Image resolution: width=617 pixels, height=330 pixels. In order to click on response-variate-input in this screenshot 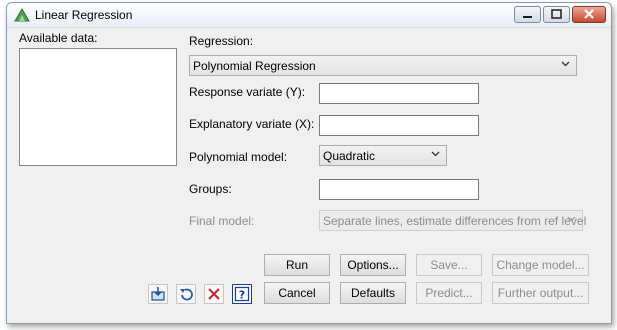, I will do `click(399, 93)`.